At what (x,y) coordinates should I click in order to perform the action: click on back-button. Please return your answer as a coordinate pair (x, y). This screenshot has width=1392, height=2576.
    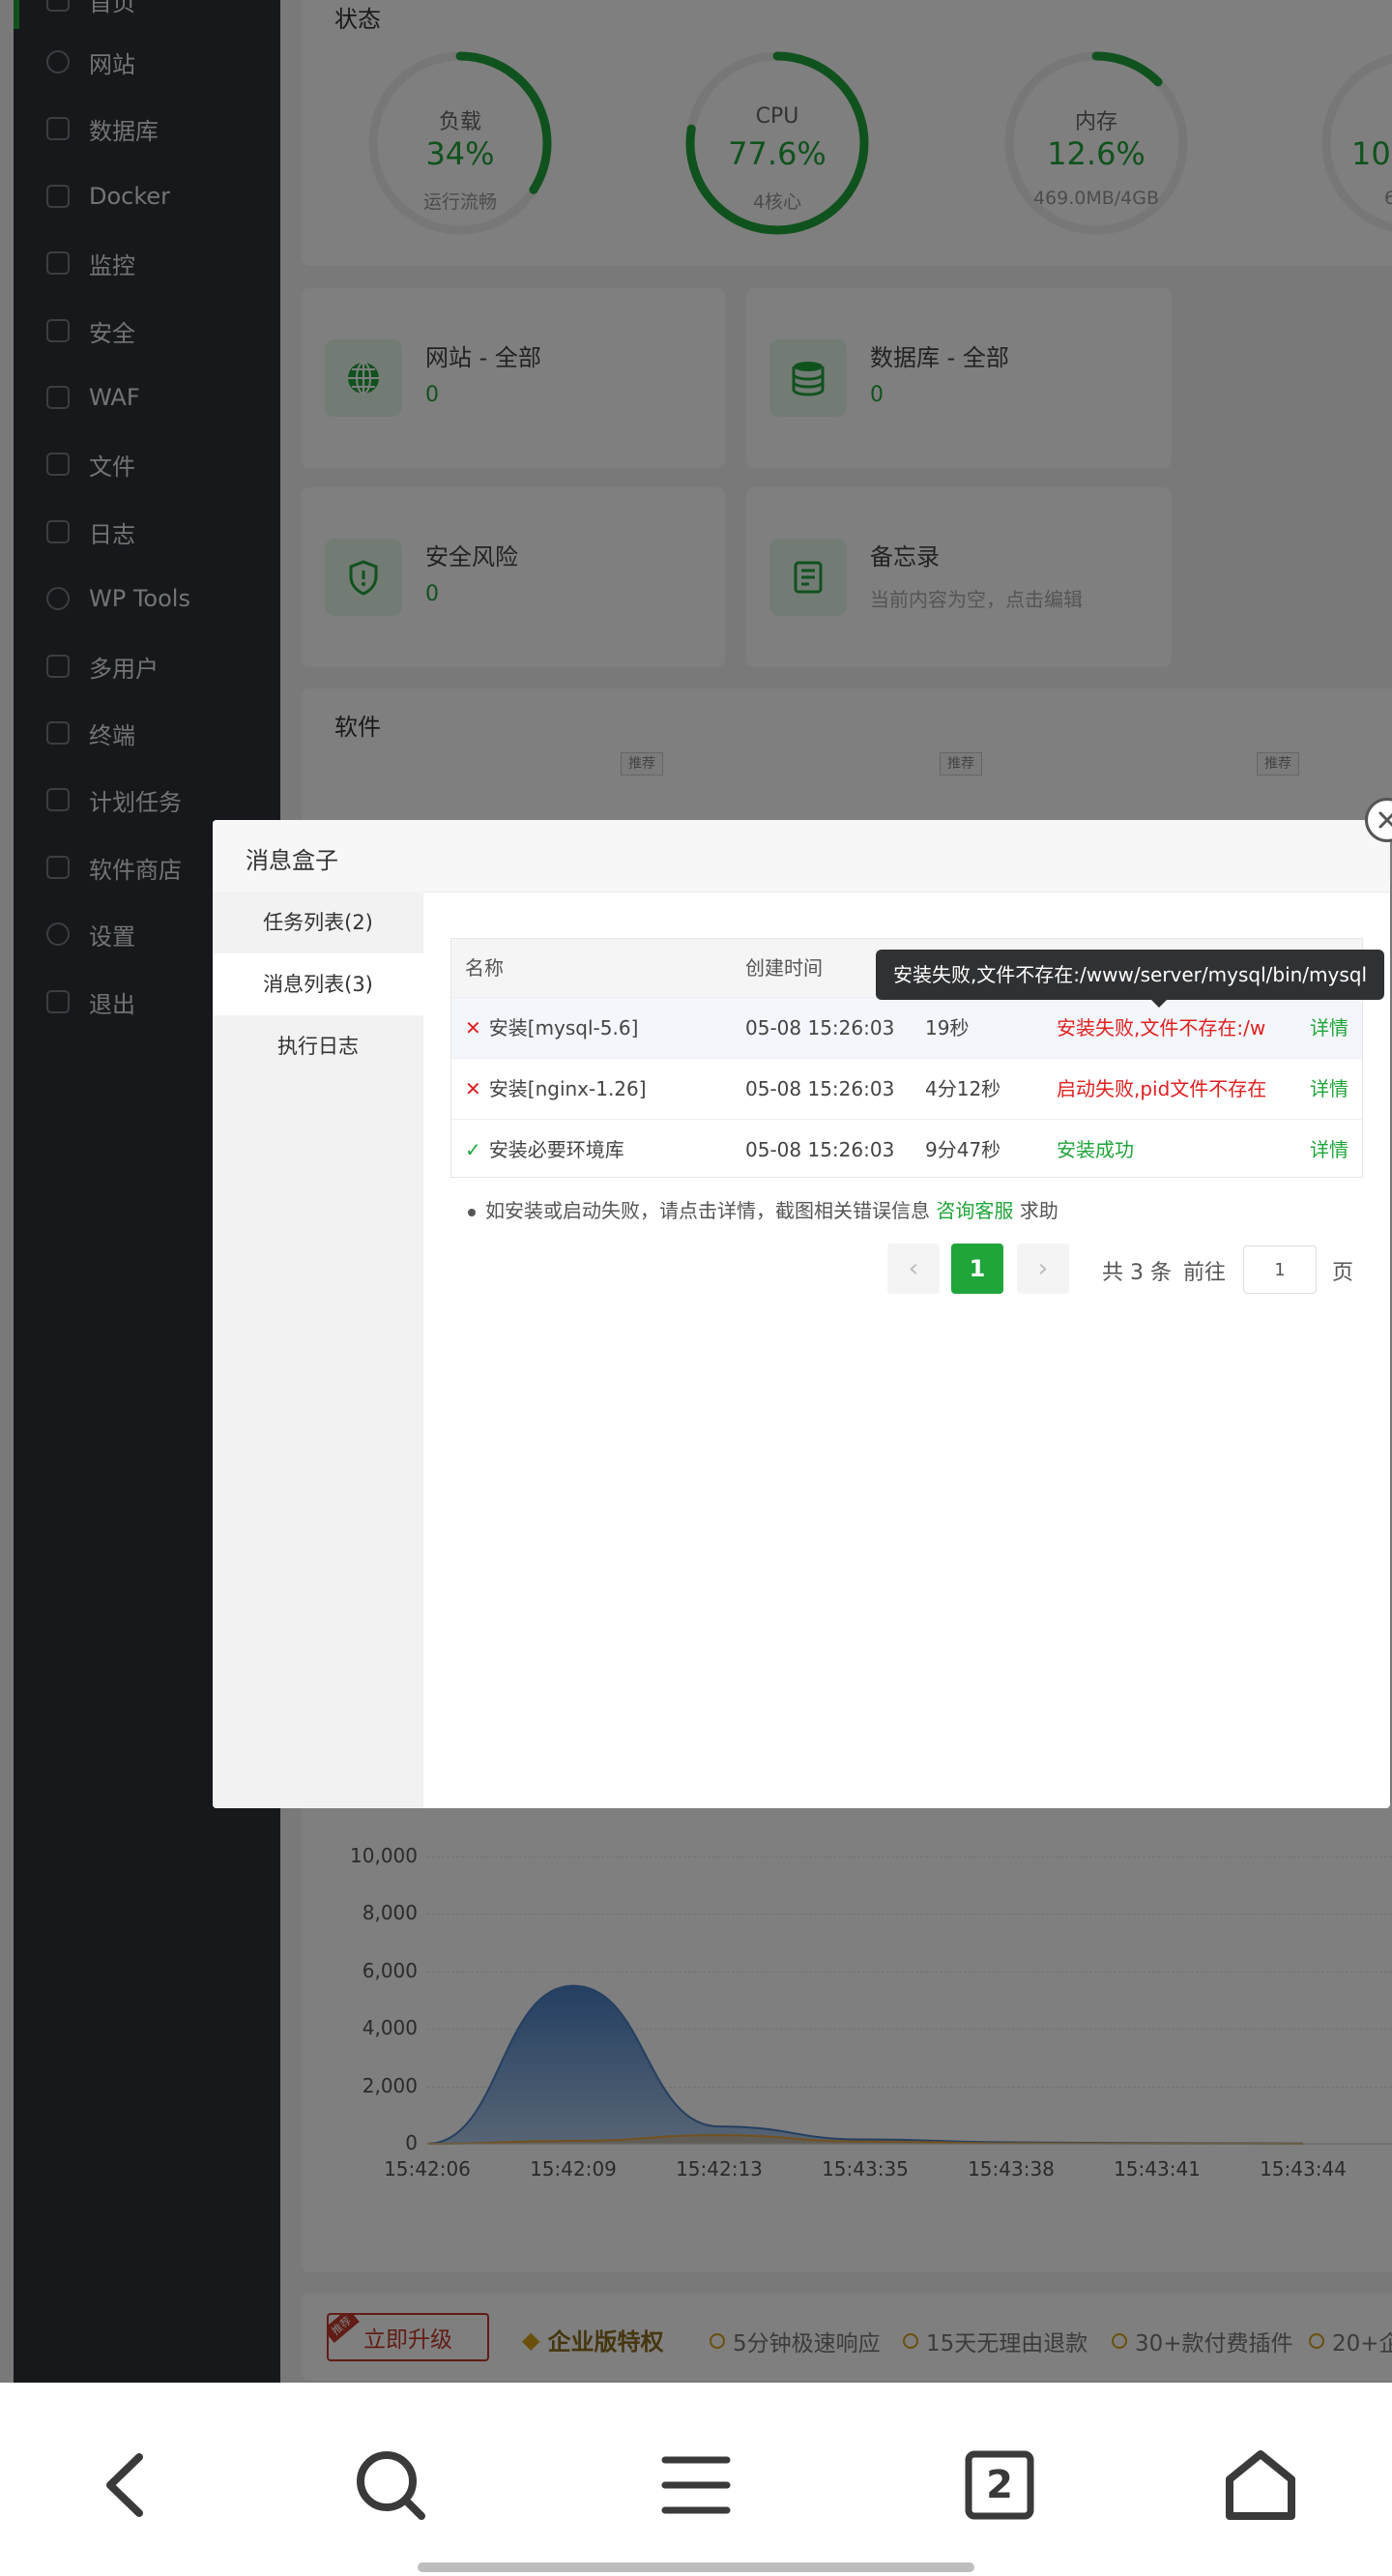
    Looking at the image, I should click on (127, 2485).